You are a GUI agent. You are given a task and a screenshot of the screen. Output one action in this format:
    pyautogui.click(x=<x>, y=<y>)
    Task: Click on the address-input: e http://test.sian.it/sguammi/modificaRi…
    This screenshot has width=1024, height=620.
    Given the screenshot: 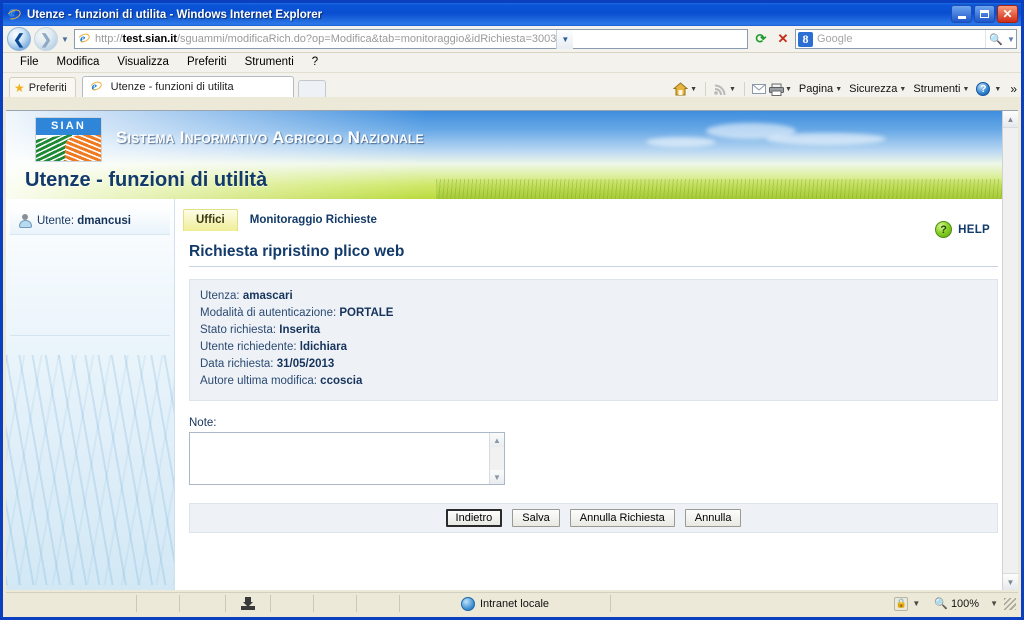 What is the action you would take?
    pyautogui.click(x=411, y=39)
    